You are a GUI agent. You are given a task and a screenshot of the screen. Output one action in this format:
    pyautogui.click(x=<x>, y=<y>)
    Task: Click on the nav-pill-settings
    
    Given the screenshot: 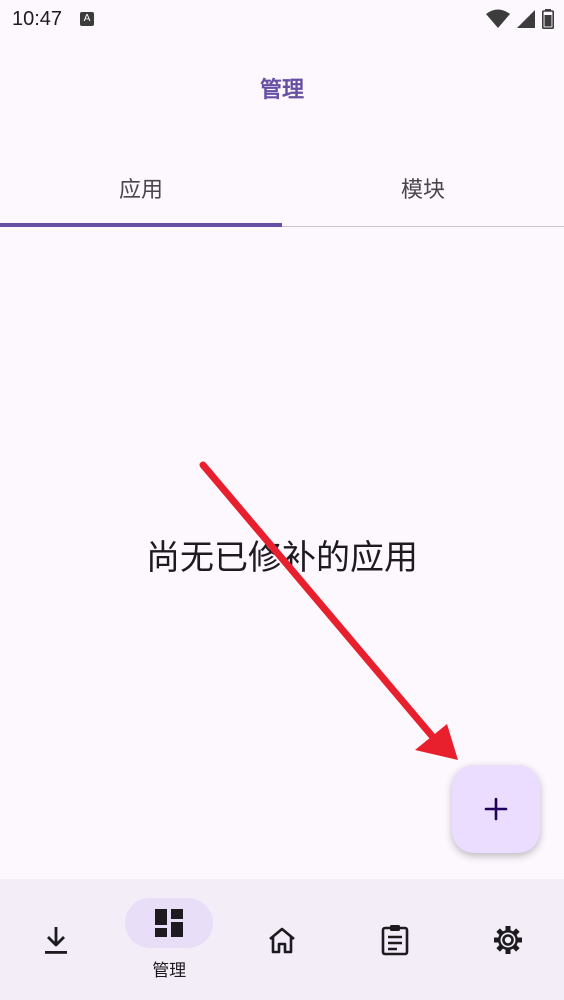 What is the action you would take?
    pyautogui.click(x=508, y=940)
    